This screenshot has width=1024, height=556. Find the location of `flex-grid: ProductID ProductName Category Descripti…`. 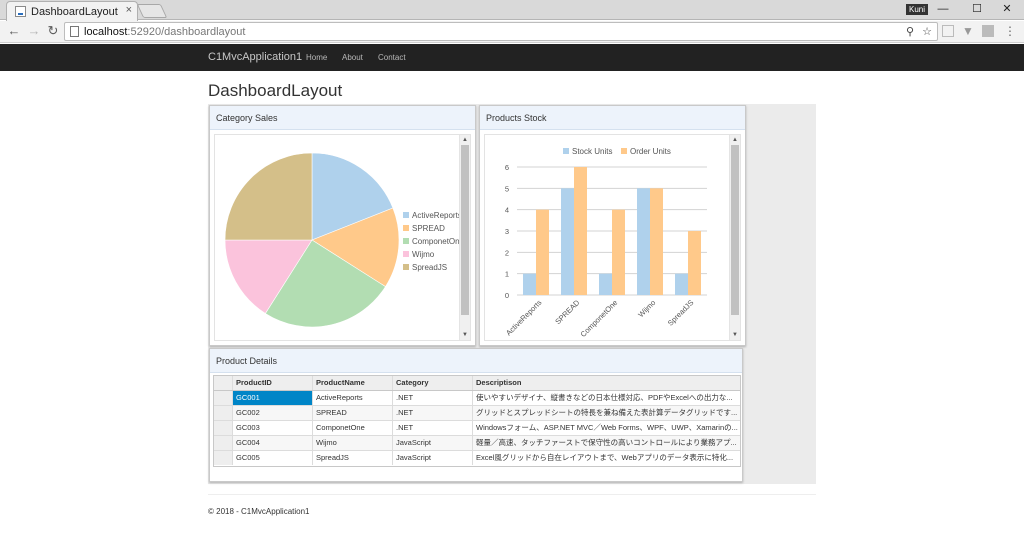

flex-grid: ProductID ProductName Category Descripti… is located at coordinates (477, 421).